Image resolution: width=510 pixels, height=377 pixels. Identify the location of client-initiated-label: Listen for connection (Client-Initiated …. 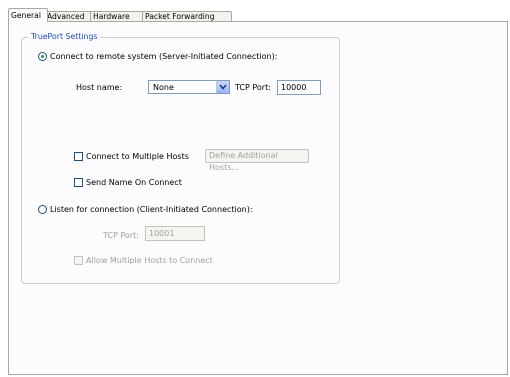
(151, 209).